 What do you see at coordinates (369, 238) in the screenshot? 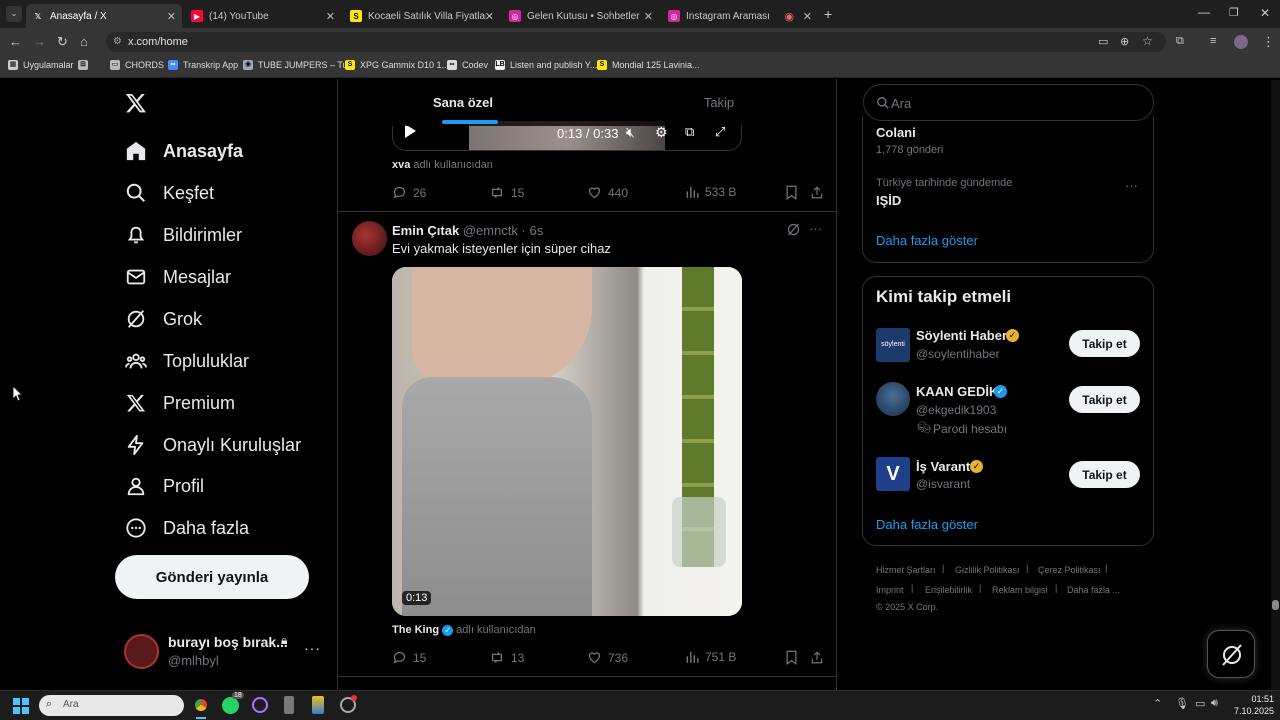
I see `avatar` at bounding box center [369, 238].